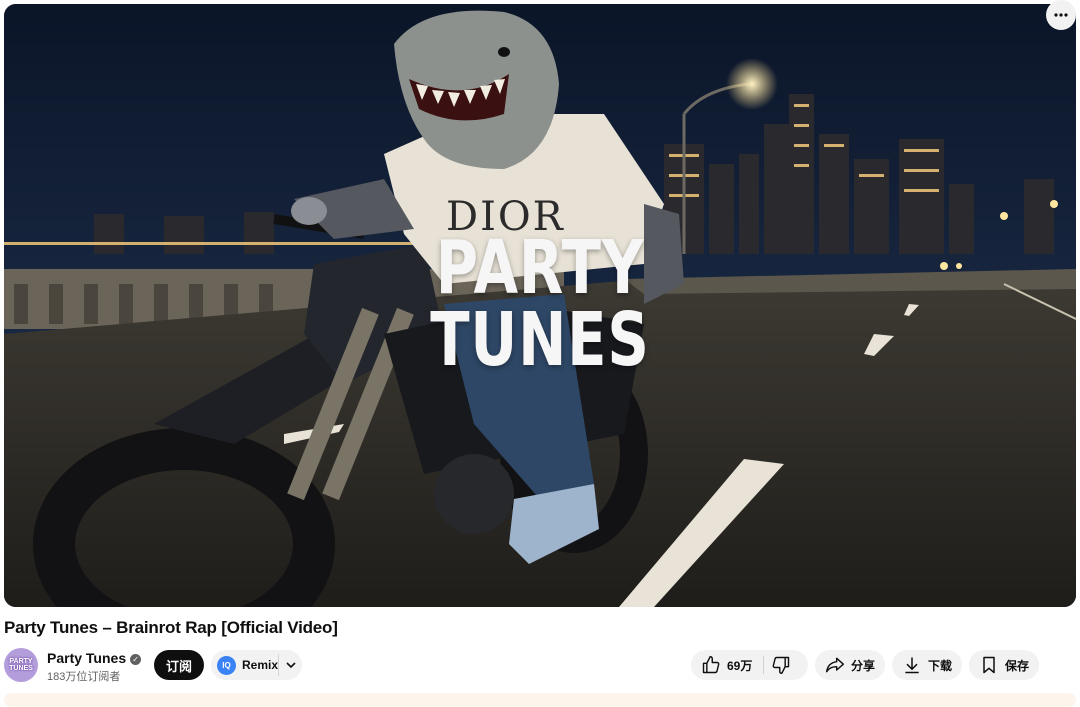 This screenshot has width=1080, height=707. I want to click on thumbs-up-icon, so click(711, 664).